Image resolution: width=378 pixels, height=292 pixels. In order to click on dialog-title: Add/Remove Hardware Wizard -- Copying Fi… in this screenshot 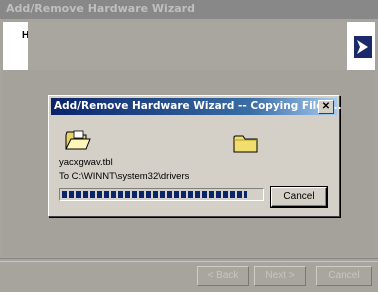, I will do `click(198, 106)`.